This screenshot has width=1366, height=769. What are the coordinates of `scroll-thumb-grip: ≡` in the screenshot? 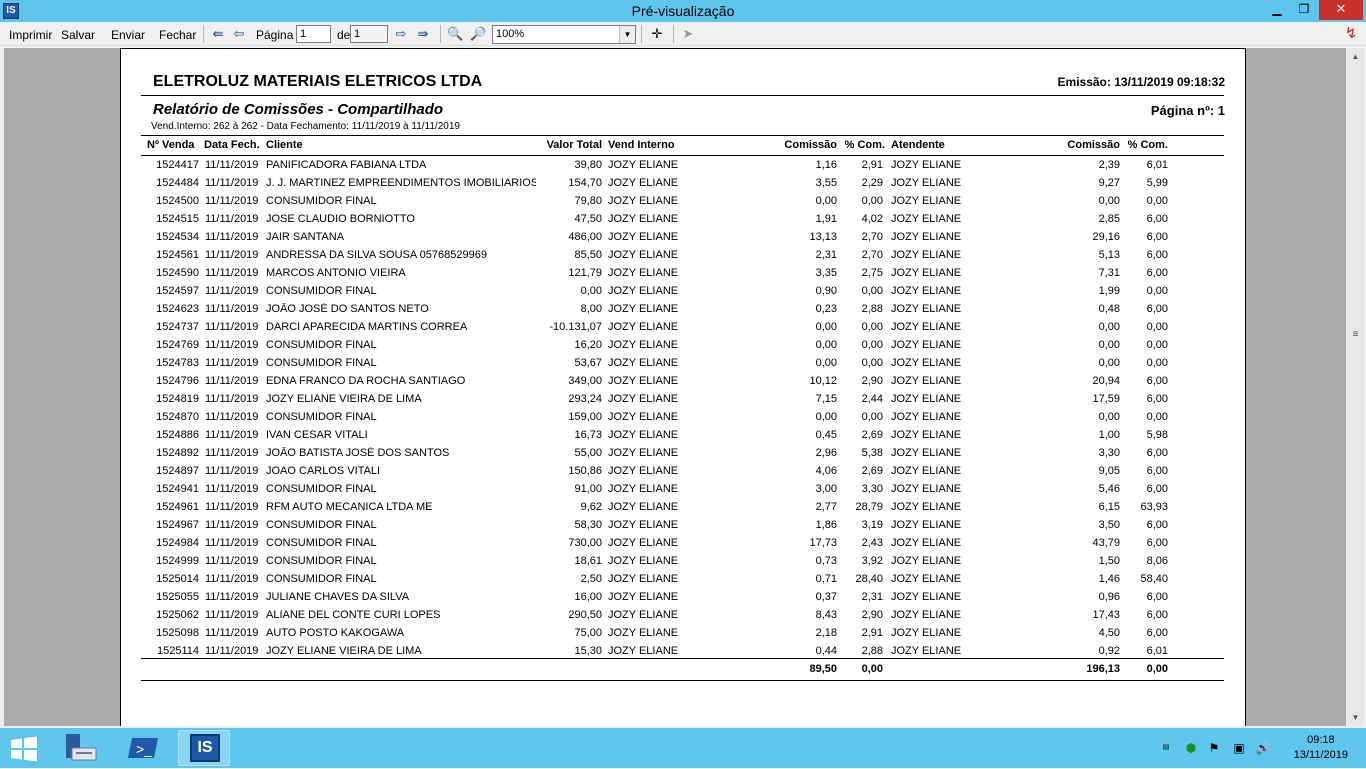 It's located at (1355, 334).